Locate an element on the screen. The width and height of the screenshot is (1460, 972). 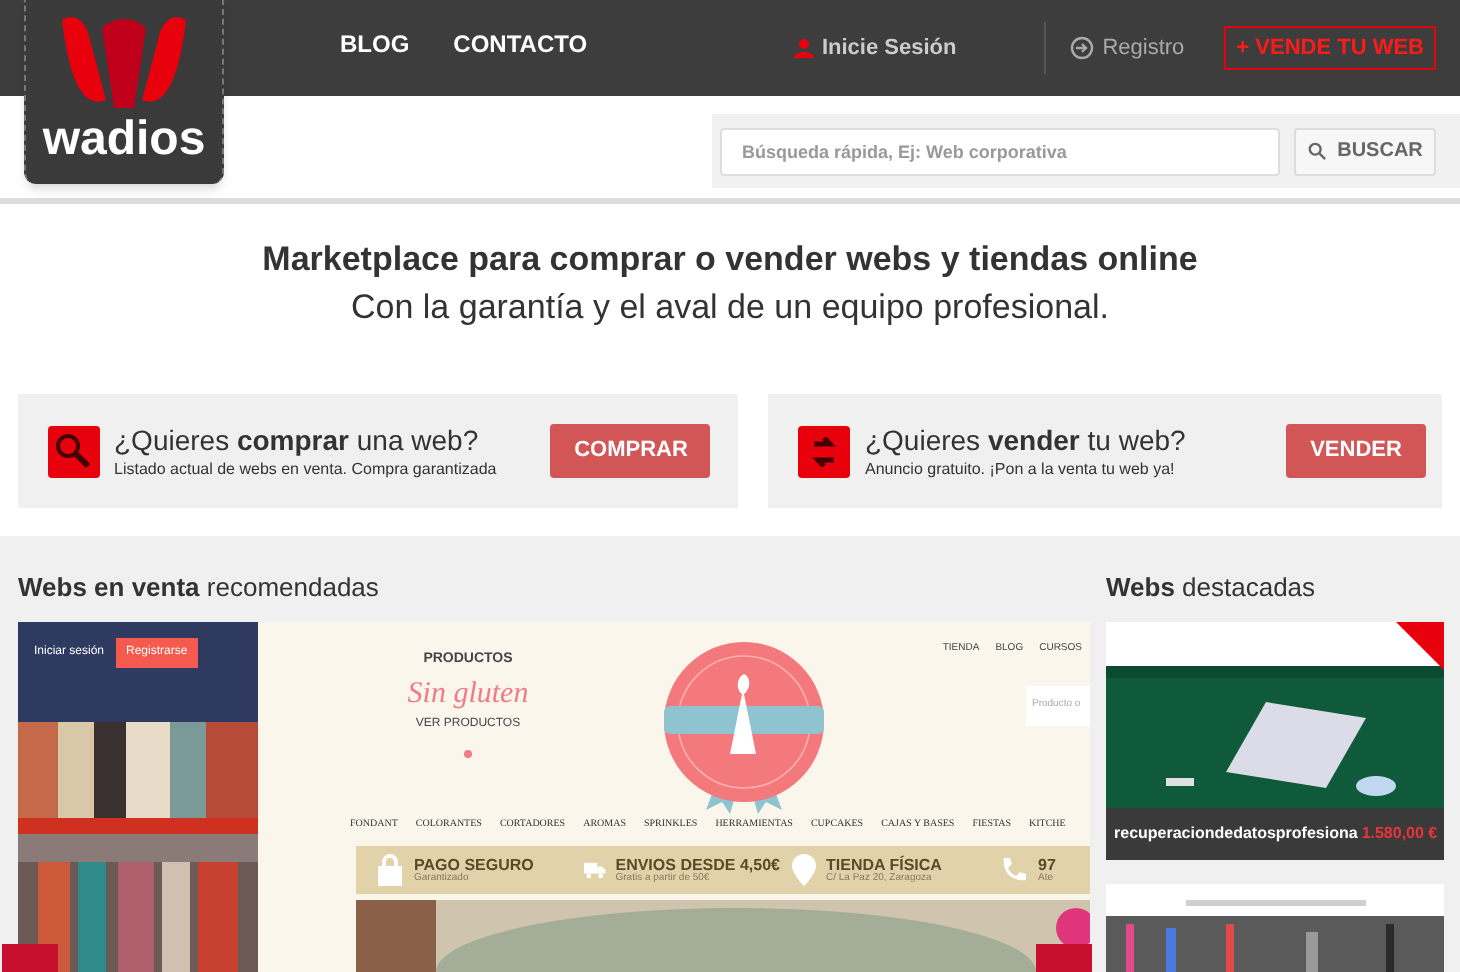
login-link: Inicie Sesión is located at coordinates (875, 48).